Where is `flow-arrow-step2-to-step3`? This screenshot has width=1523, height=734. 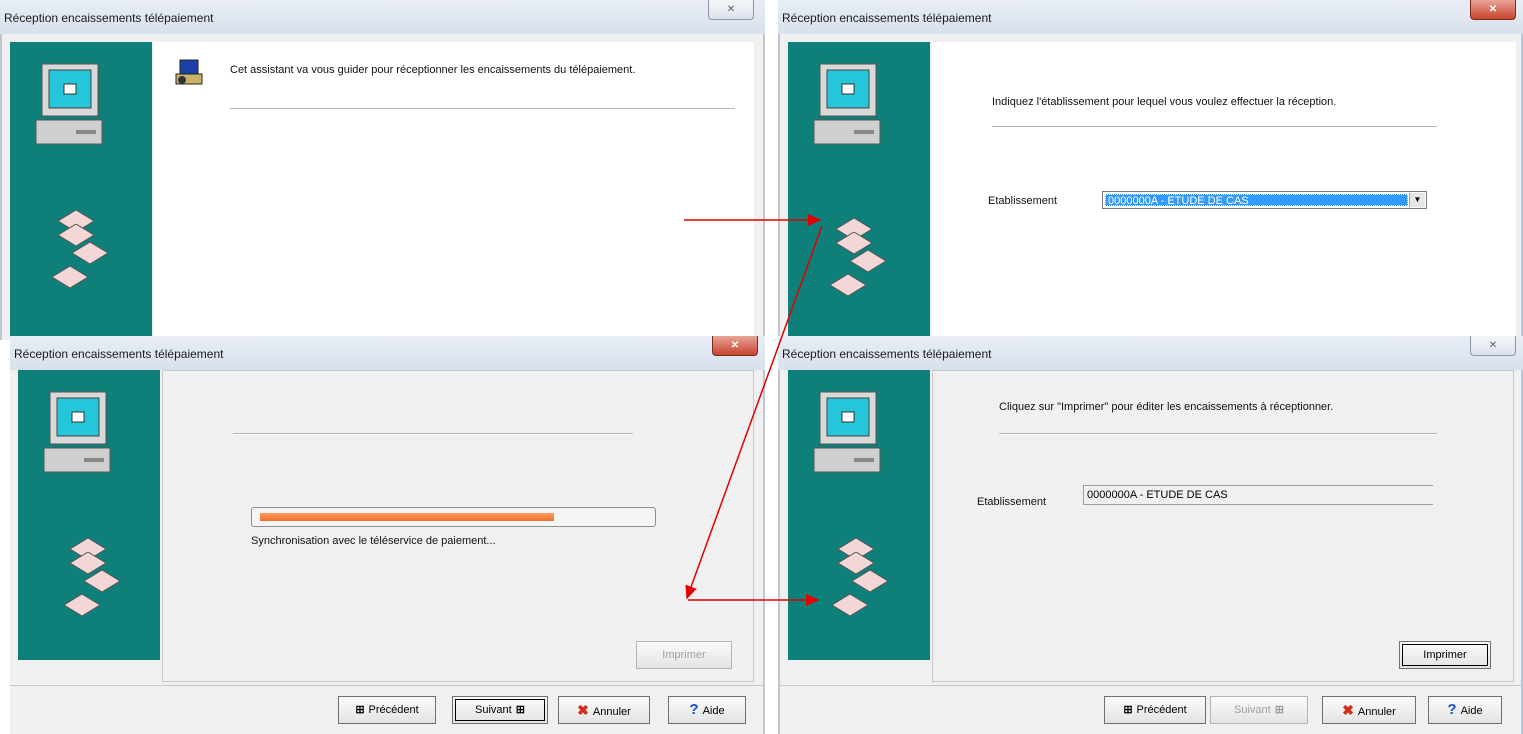
flow-arrow-step2-to-step3 is located at coordinates (754, 412).